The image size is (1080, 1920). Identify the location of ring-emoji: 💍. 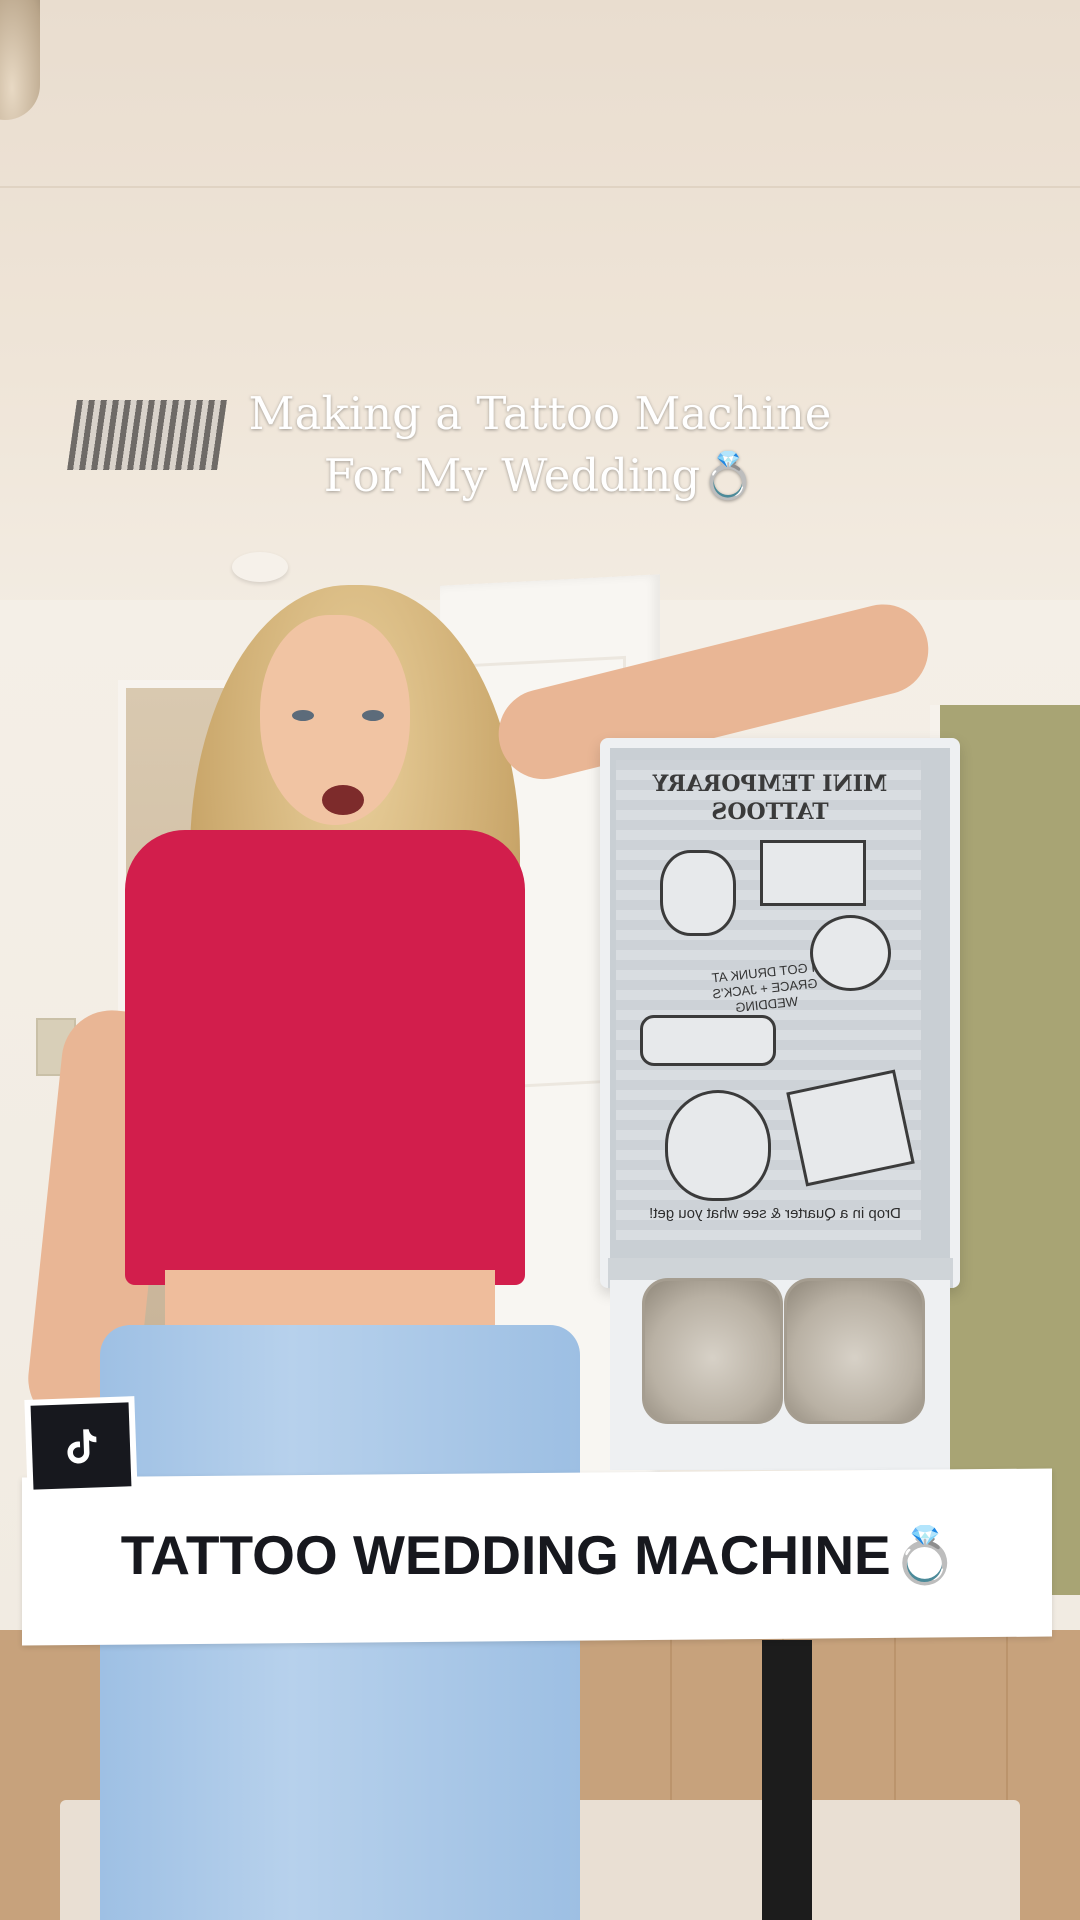
(925, 1555).